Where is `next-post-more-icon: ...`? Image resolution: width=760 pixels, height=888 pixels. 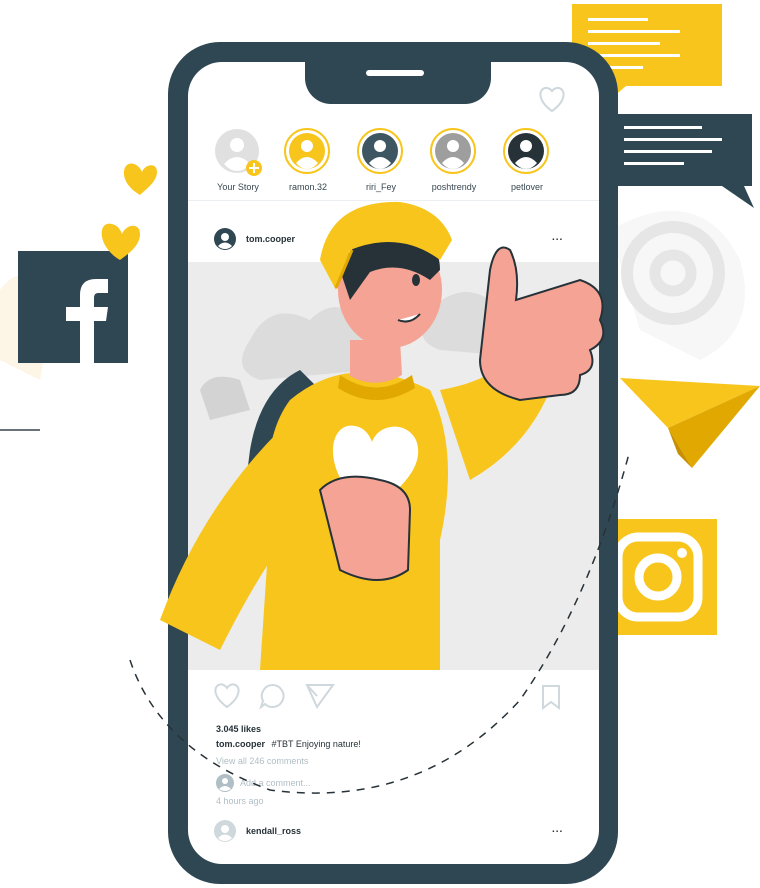
next-post-more-icon: ... is located at coordinates (557, 829).